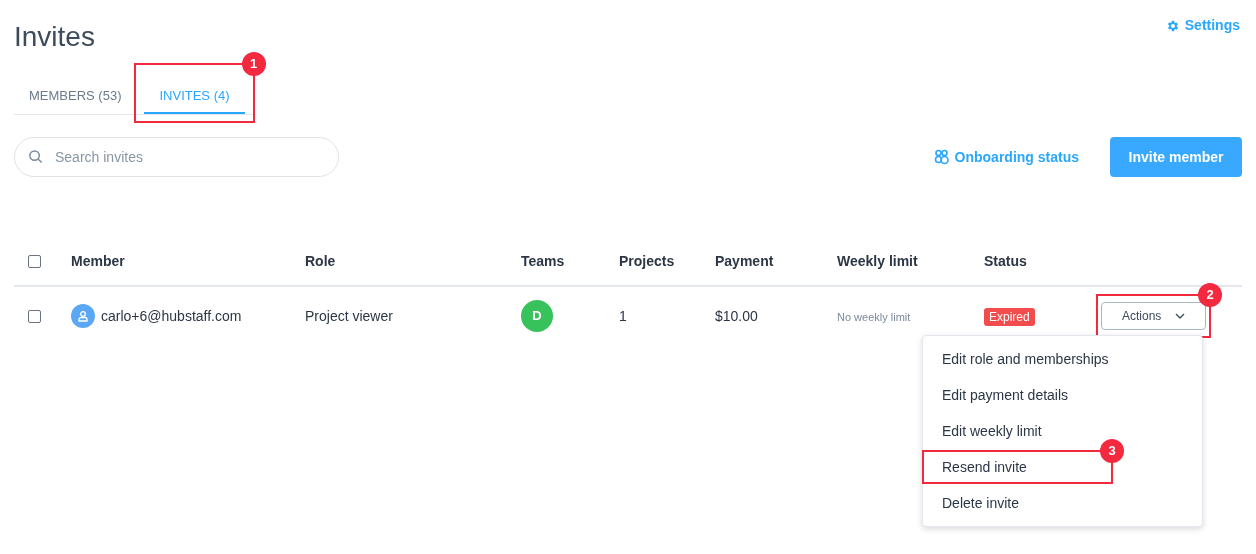 The width and height of the screenshot is (1256, 554). I want to click on column-header: Projects, so click(647, 260).